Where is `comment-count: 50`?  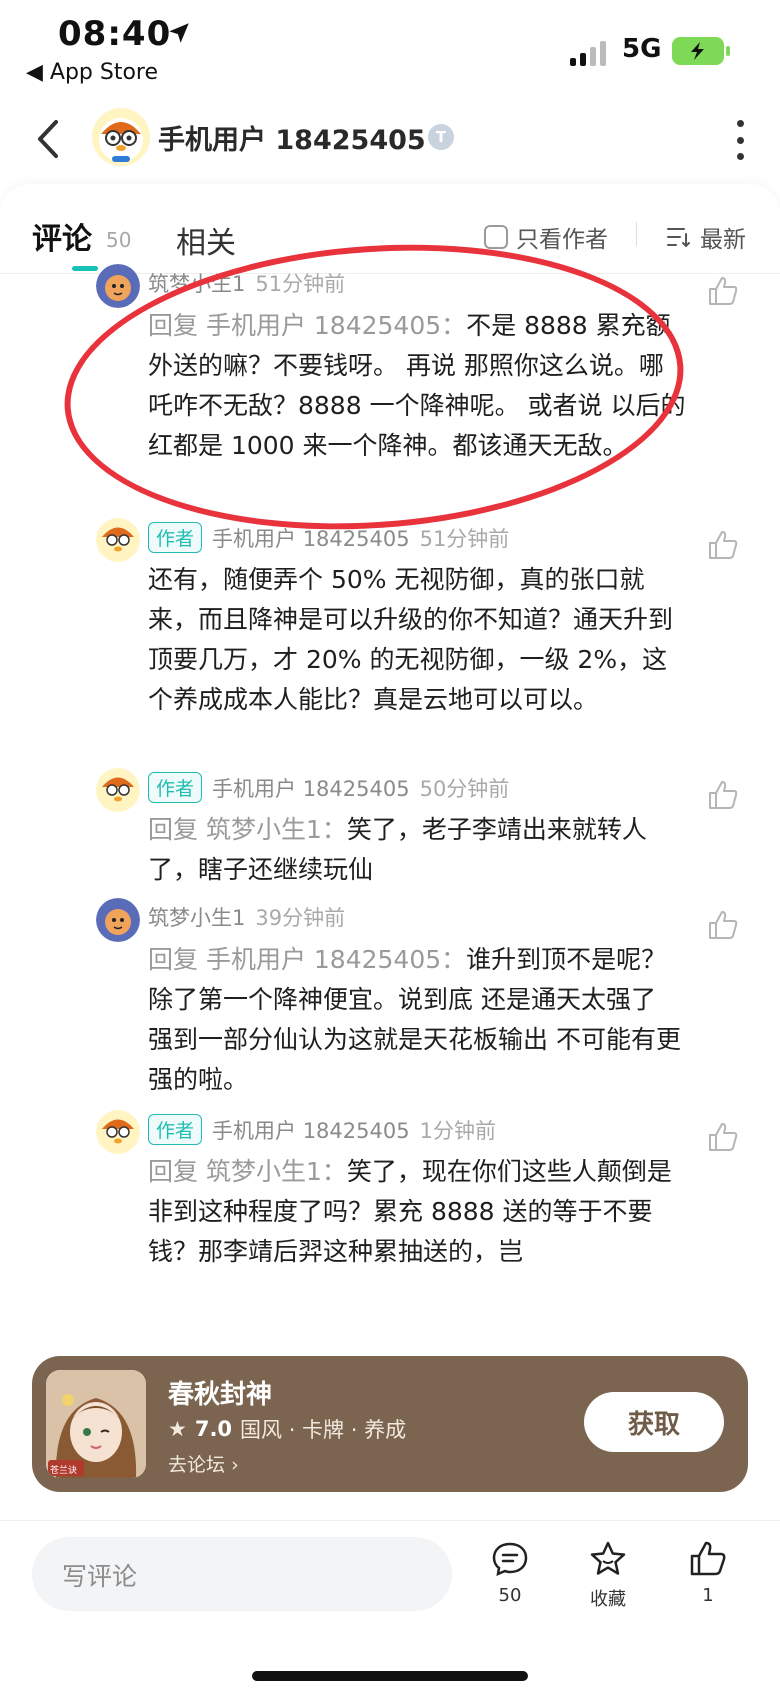 comment-count: 50 is located at coordinates (510, 1595).